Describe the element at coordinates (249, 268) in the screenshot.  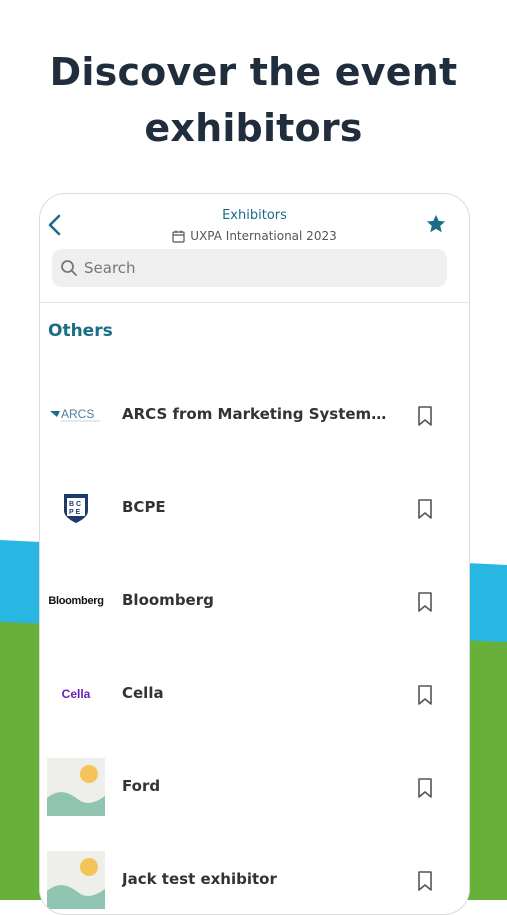
I see `search-bar: Search` at that location.